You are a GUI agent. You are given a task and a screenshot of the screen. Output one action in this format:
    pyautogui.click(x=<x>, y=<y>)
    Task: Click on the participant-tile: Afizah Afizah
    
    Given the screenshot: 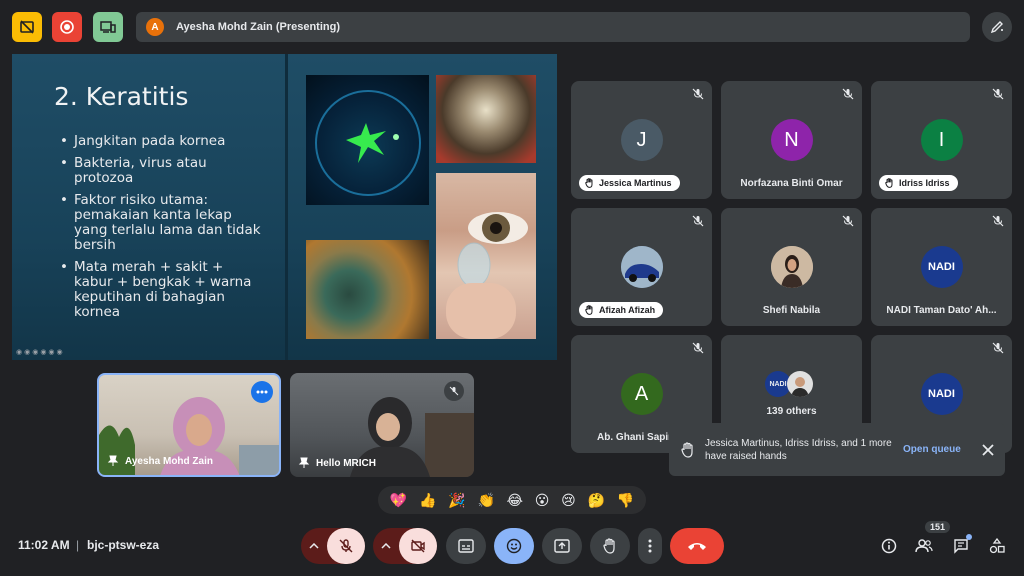 What is the action you would take?
    pyautogui.click(x=641, y=267)
    